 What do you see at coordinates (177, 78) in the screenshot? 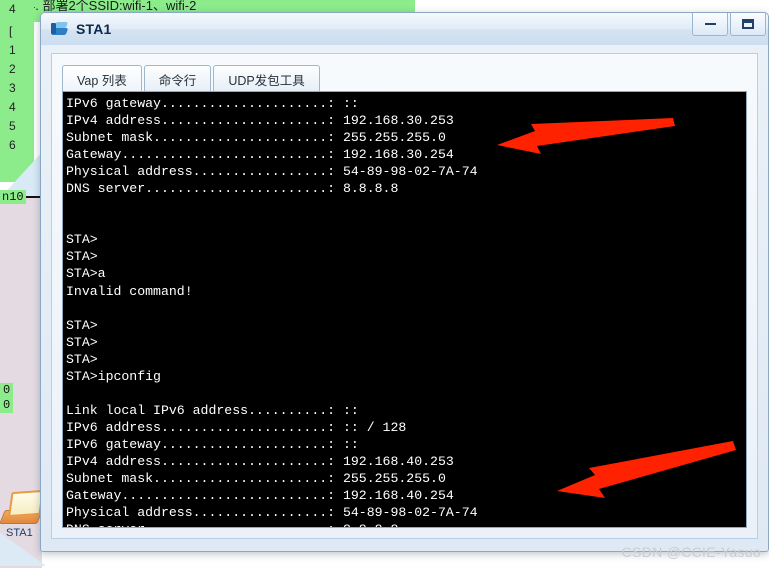
I see `tab-command-line: 命令行` at bounding box center [177, 78].